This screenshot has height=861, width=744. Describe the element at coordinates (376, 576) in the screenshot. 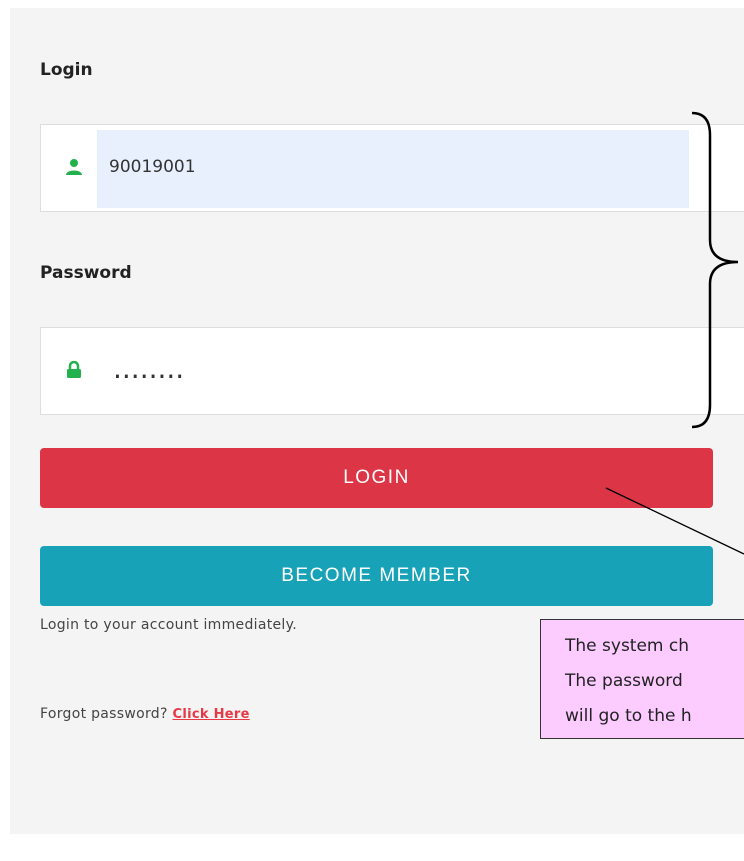

I see `become-member-button: BECOME MEMBER` at that location.